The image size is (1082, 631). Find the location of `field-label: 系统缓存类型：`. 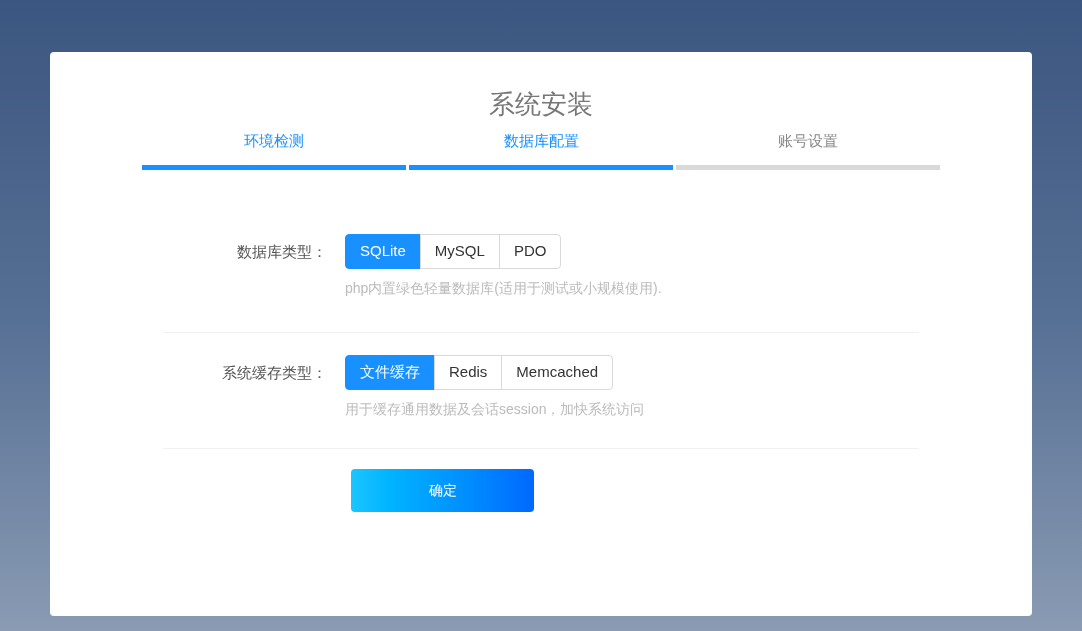

field-label: 系统缓存类型： is located at coordinates (274, 373).